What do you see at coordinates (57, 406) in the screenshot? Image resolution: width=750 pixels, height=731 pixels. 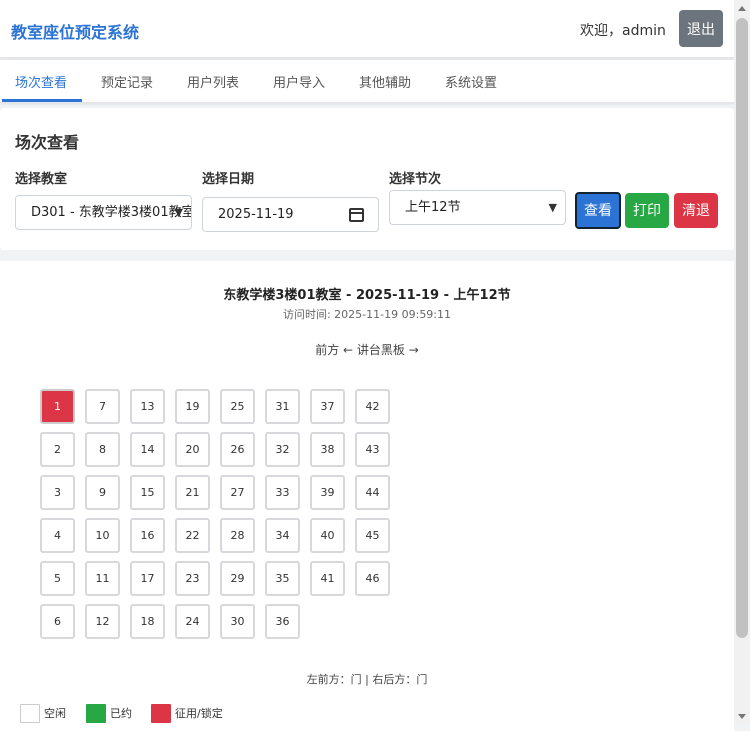 I see `seat-1: 1` at bounding box center [57, 406].